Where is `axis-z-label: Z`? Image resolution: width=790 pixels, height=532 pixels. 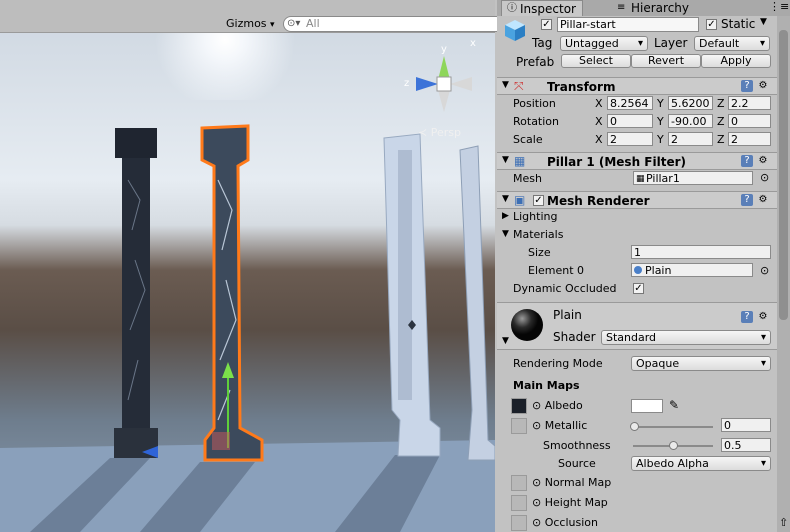 axis-z-label: Z is located at coordinates (721, 121).